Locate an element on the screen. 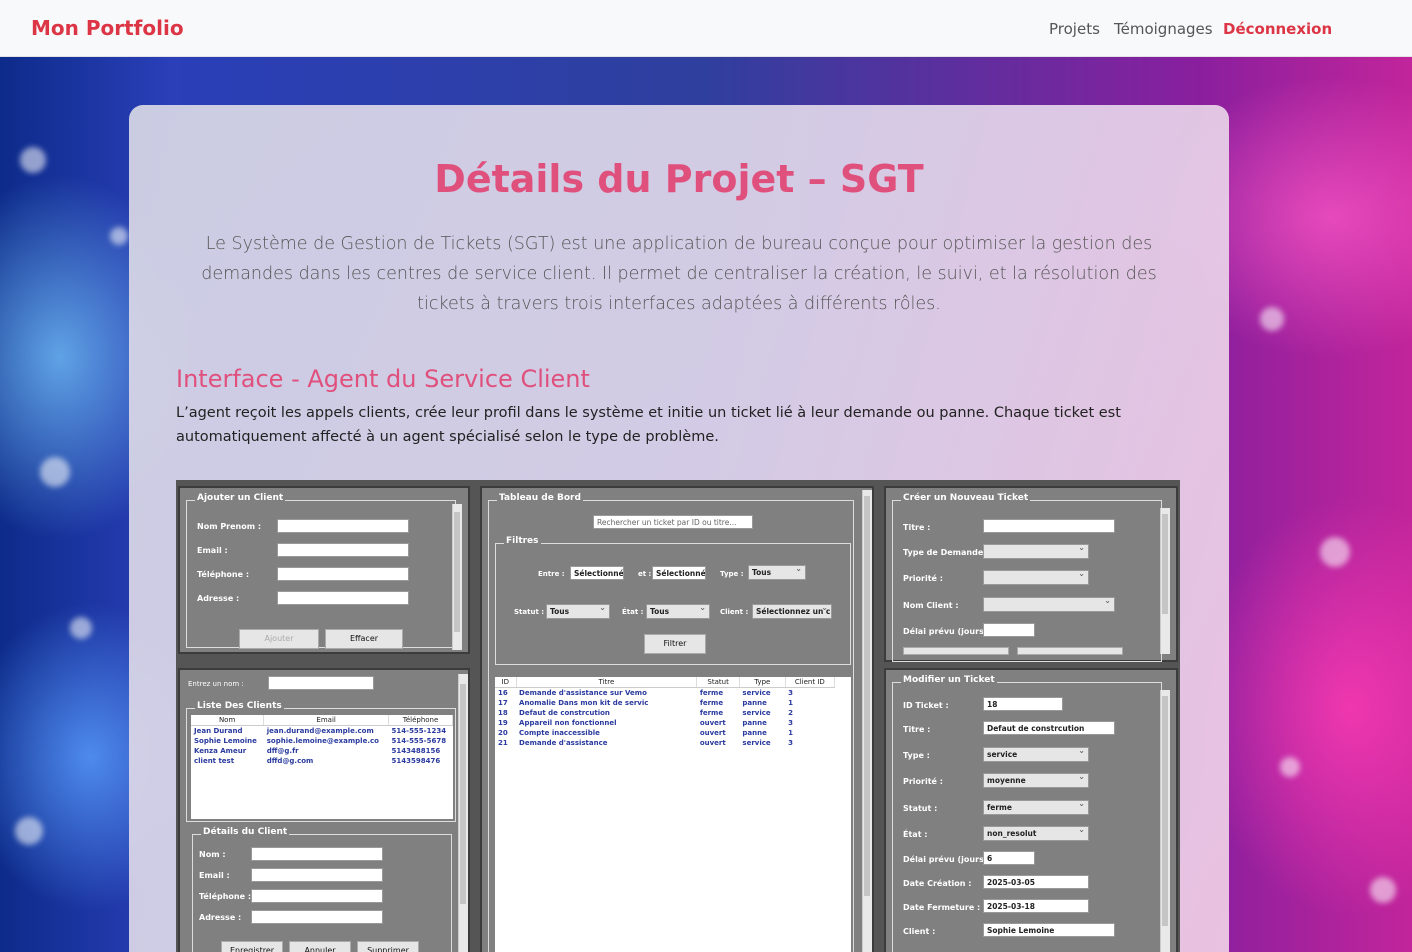 The height and width of the screenshot is (952, 1412). label-telephone: Téléphone : is located at coordinates (223, 574).